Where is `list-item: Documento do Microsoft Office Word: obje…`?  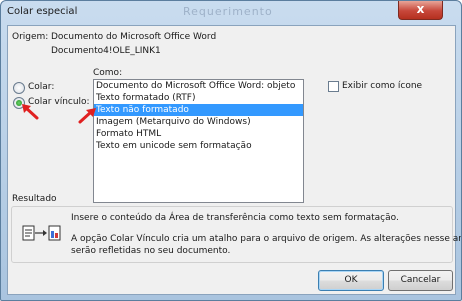 list-item: Documento do Microsoft Office Word: obje… is located at coordinates (198, 86).